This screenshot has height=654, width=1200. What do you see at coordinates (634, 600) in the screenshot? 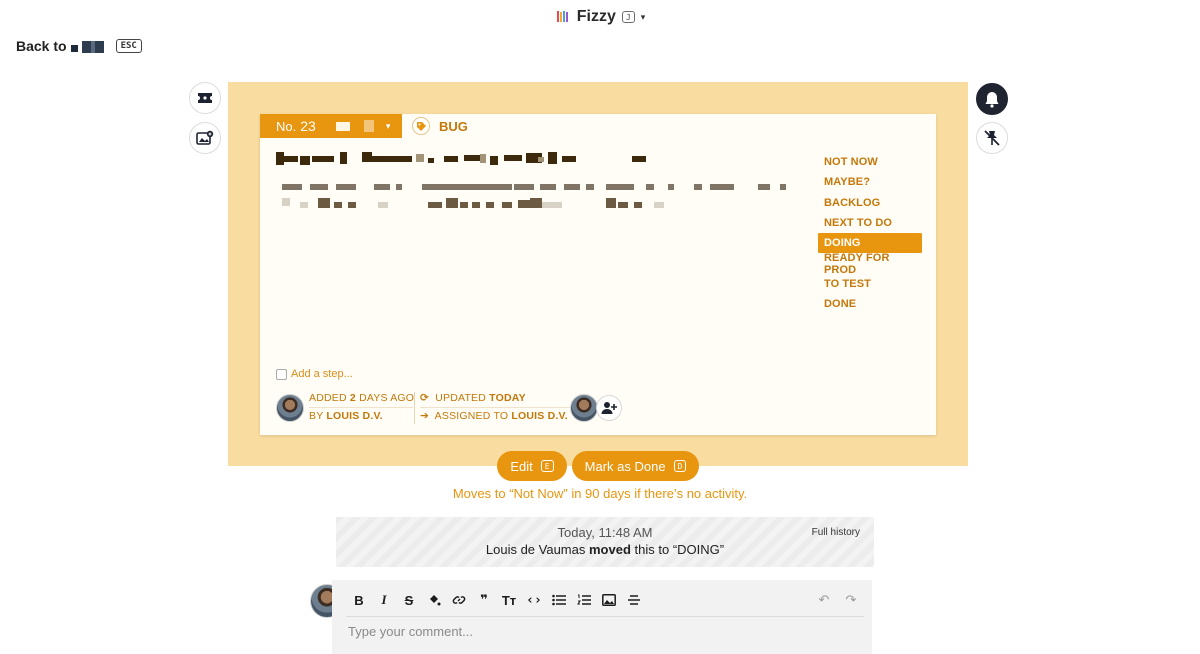
I see `divider-icon` at bounding box center [634, 600].